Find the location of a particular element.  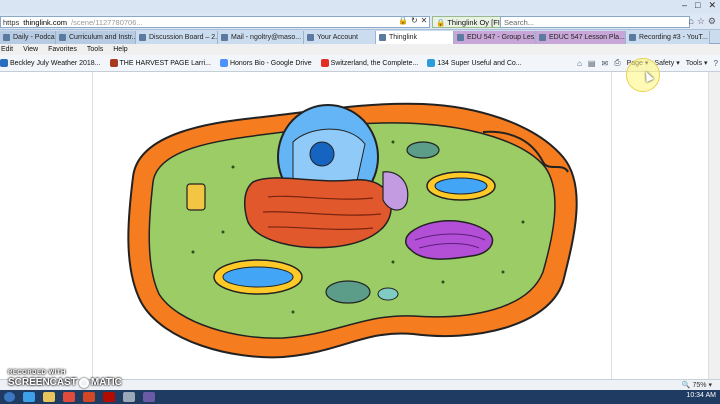

vertical-scrollbar is located at coordinates (714, 225).